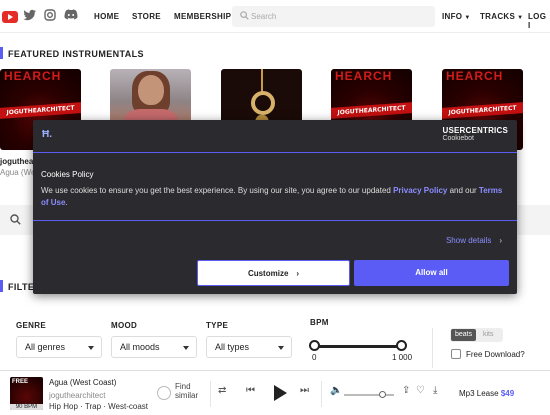  What do you see at coordinates (30, 15) in the screenshot?
I see `twitter-icon` at bounding box center [30, 15].